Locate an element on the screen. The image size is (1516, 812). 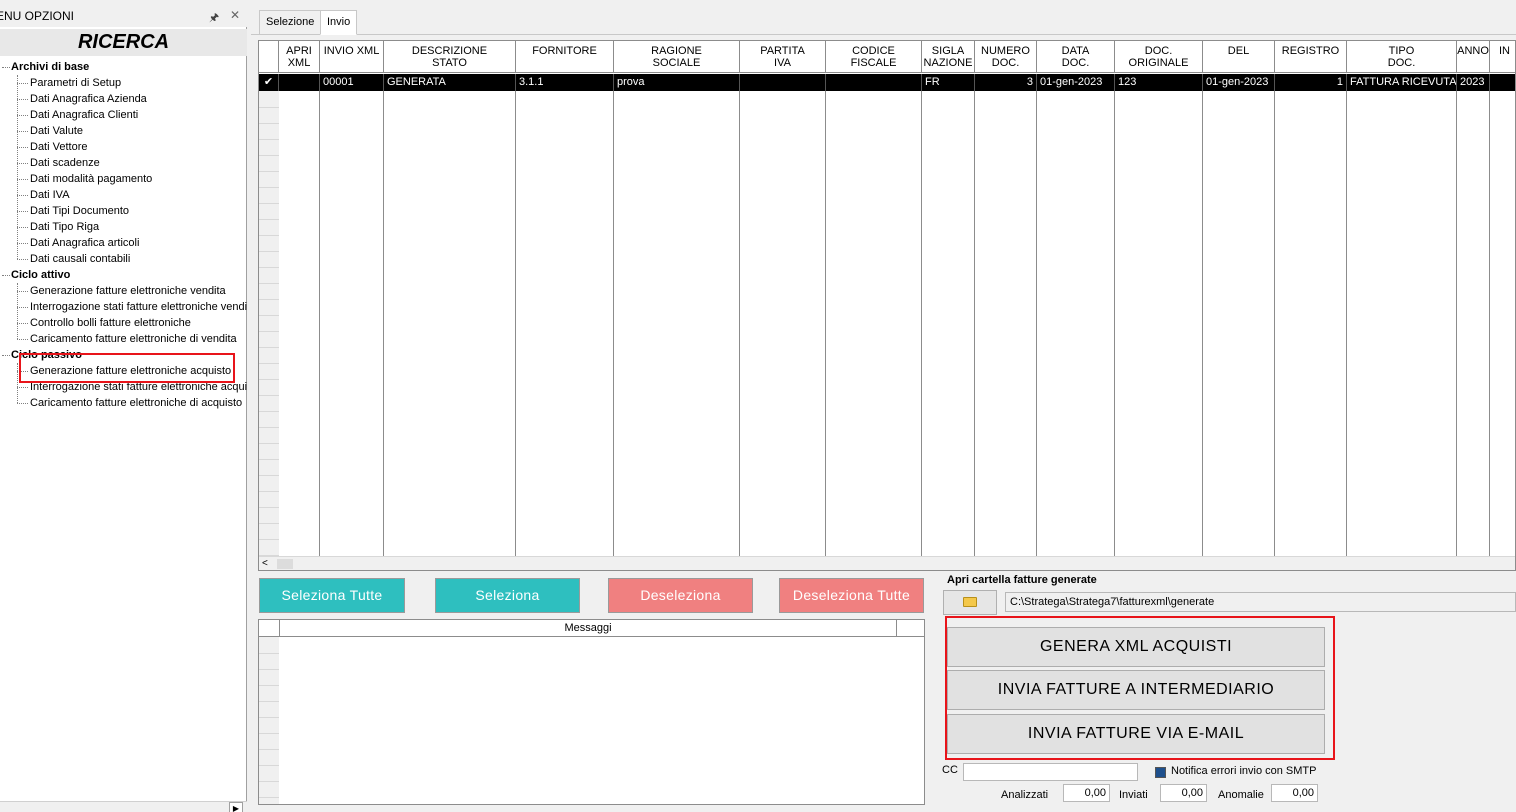
messages-header-label: Messaggi is located at coordinates (588, 628).